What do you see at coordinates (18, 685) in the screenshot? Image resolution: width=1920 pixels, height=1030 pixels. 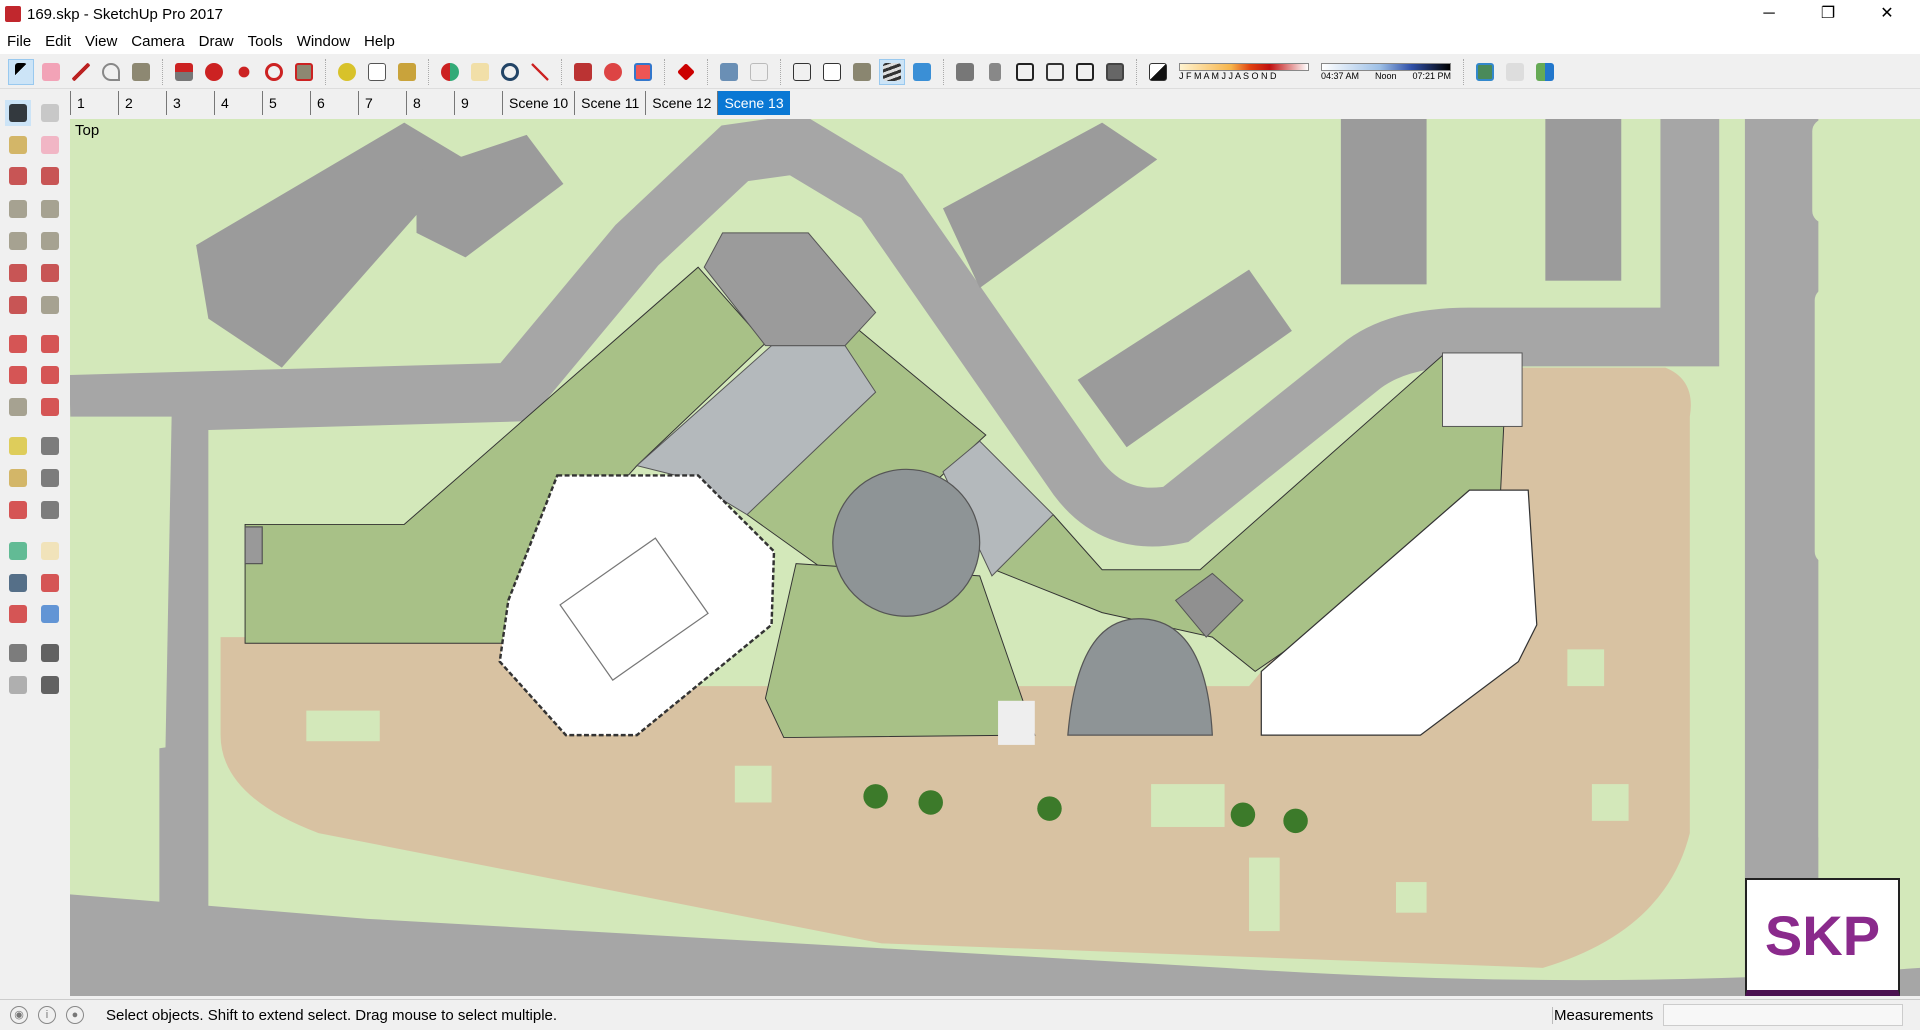 I see `walk-tool-button` at bounding box center [18, 685].